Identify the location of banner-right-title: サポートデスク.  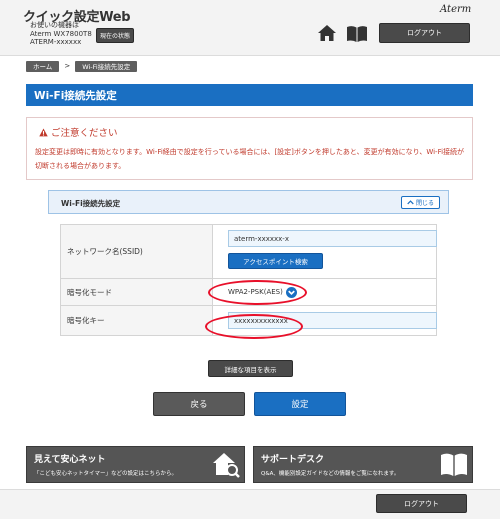
(293, 460).